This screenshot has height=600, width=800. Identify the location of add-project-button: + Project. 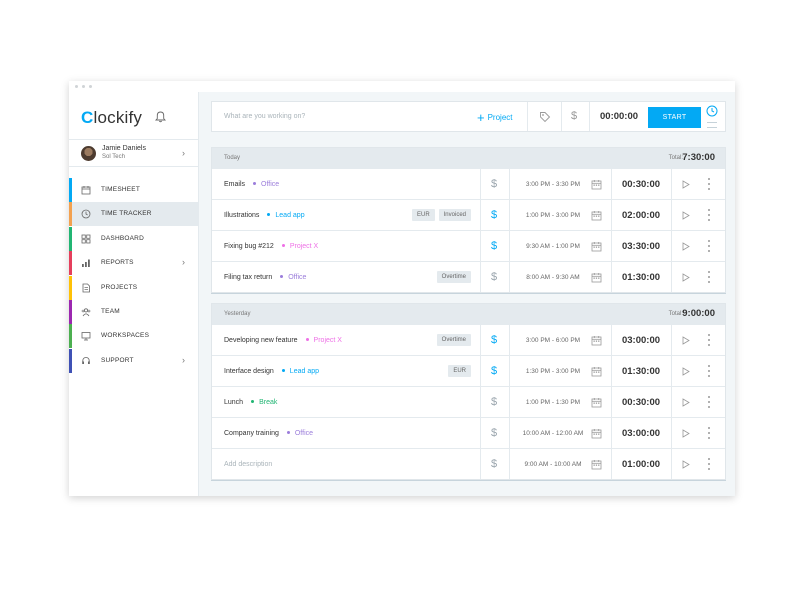
(495, 117).